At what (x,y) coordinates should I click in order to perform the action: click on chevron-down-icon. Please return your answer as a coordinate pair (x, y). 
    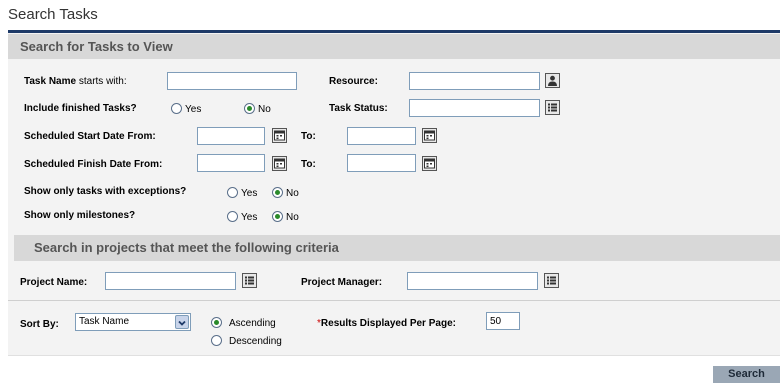
    Looking at the image, I should click on (182, 322).